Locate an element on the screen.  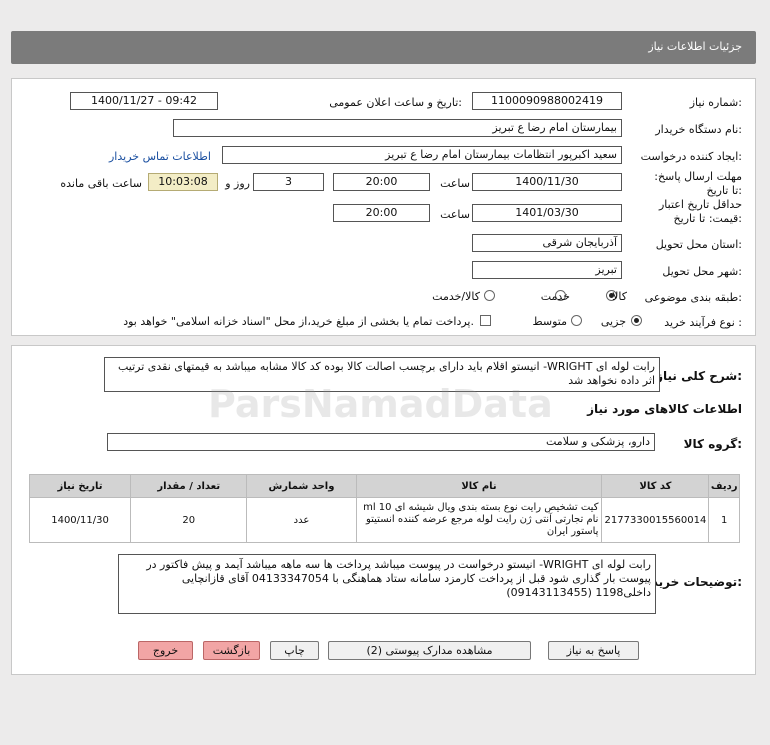
need-number-field: 1100090988002419 is located at coordinates (547, 101).